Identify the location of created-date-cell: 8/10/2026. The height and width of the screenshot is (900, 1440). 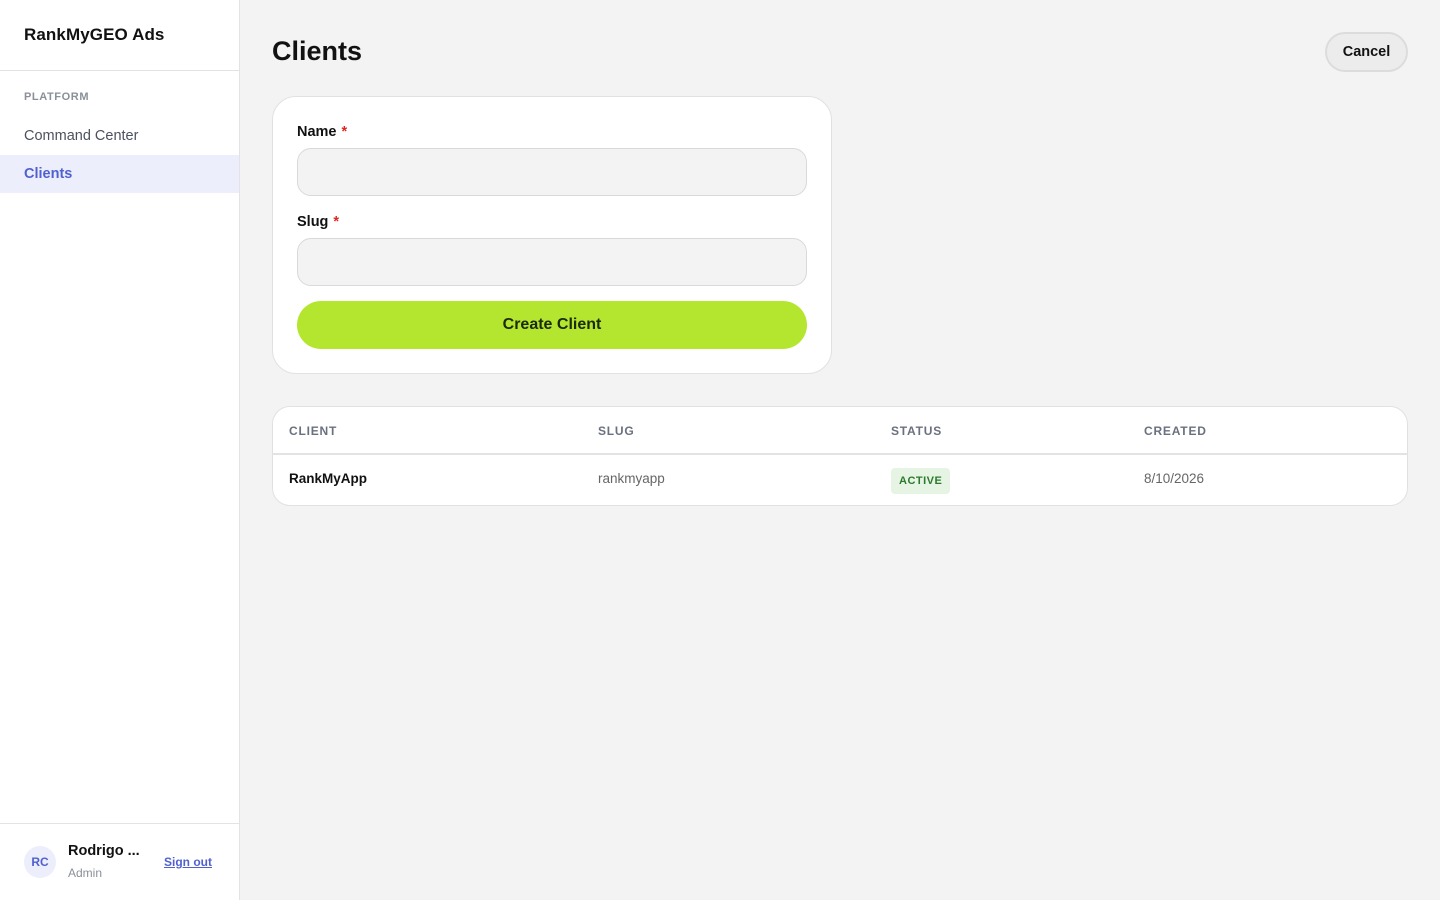
(1174, 478).